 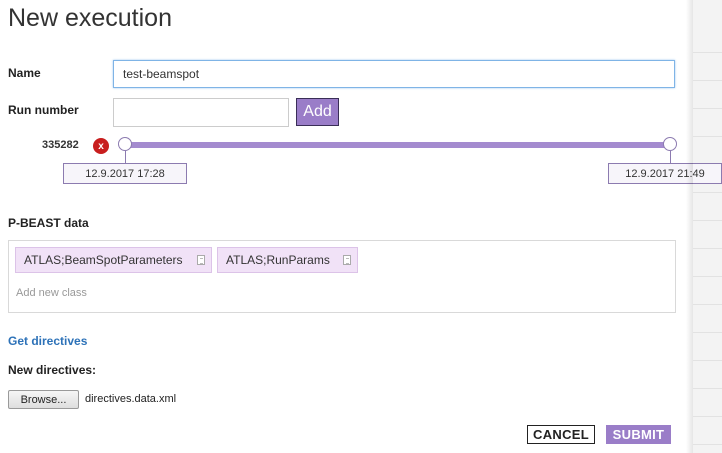 What do you see at coordinates (101, 146) in the screenshot?
I see `remove-run-button: x` at bounding box center [101, 146].